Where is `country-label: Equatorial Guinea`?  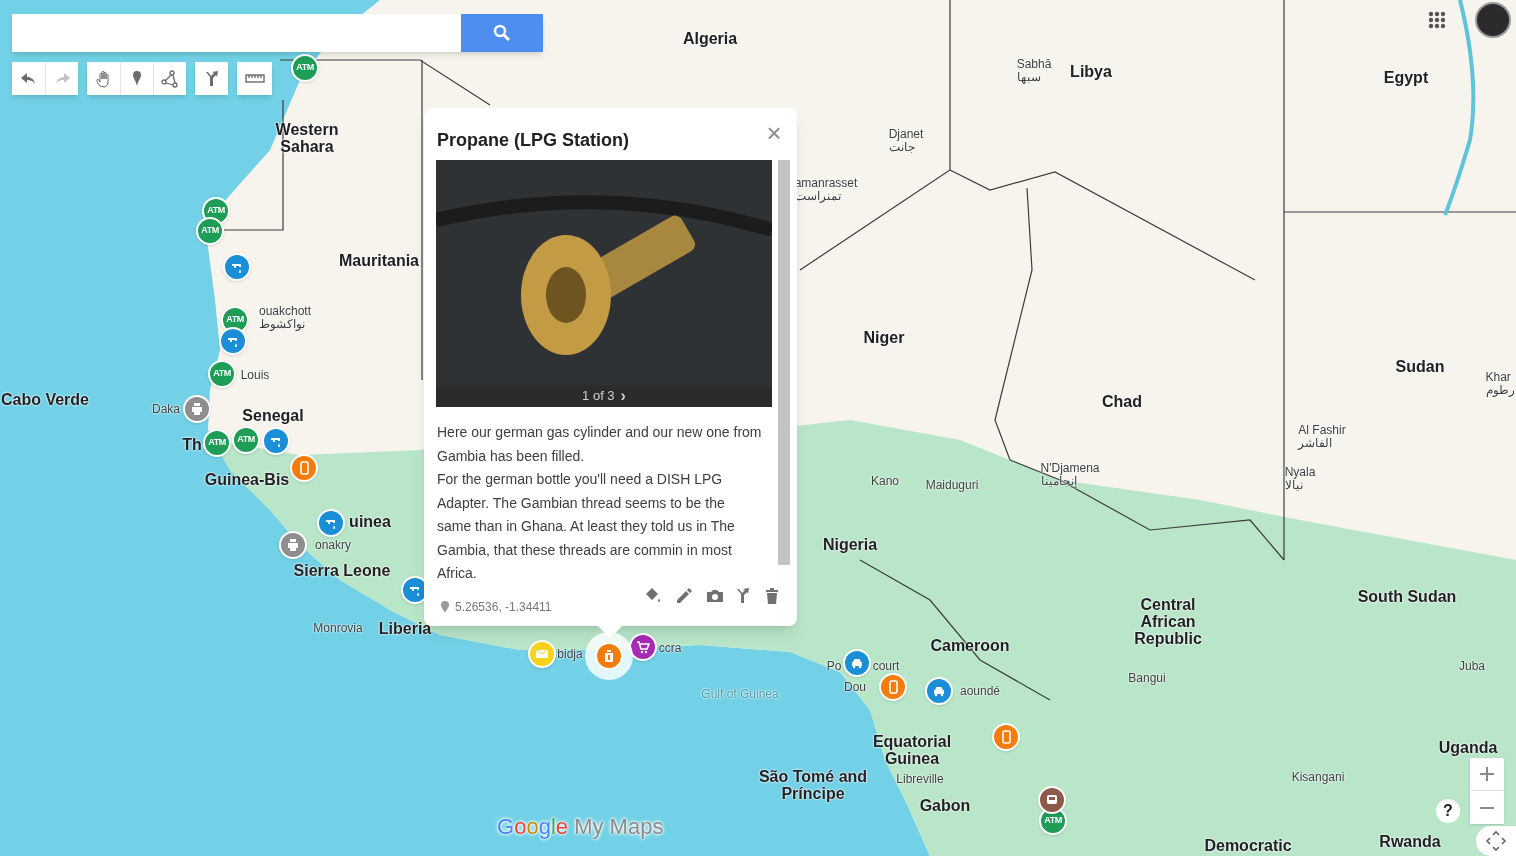
country-label: Equatorial Guinea is located at coordinates (912, 750).